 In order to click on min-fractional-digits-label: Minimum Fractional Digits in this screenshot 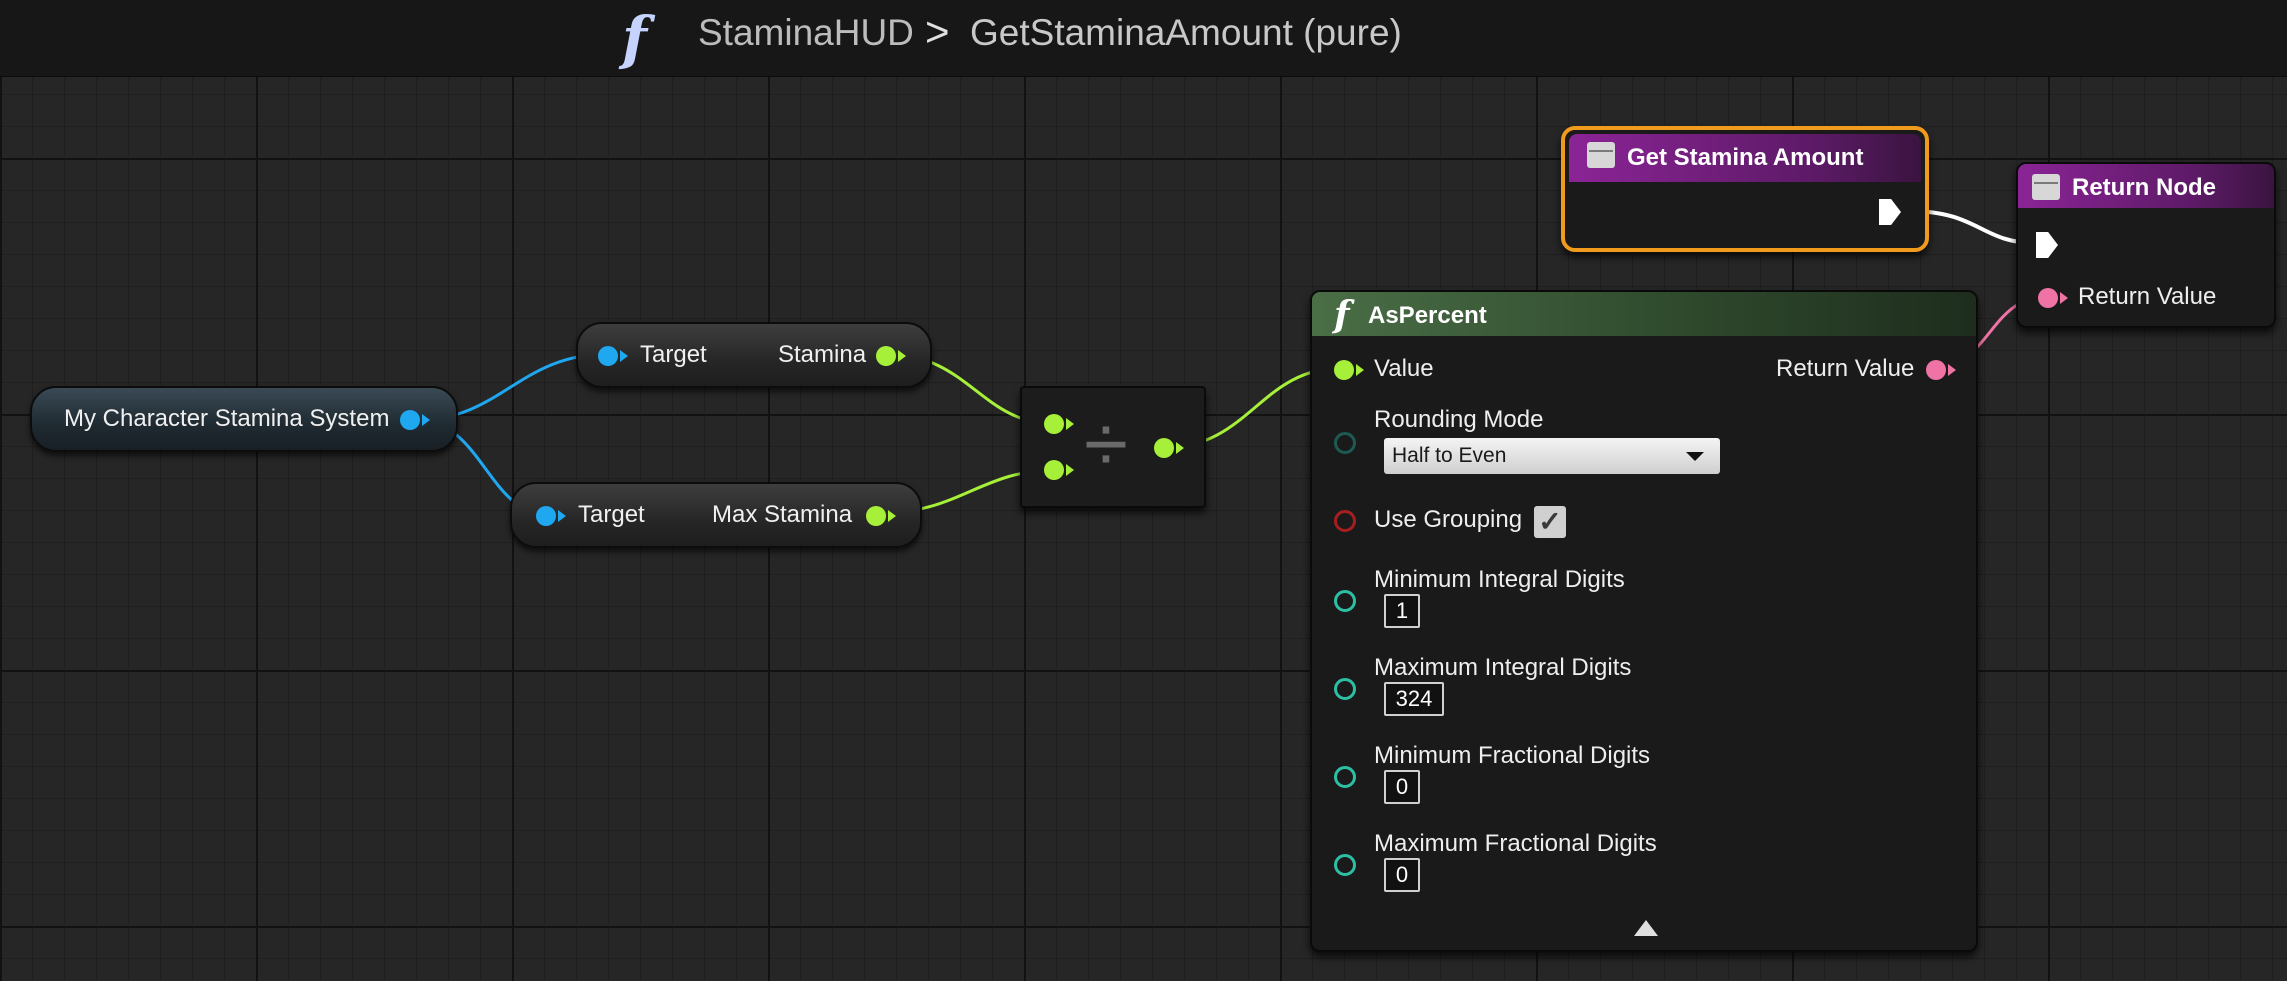, I will do `click(1512, 755)`.